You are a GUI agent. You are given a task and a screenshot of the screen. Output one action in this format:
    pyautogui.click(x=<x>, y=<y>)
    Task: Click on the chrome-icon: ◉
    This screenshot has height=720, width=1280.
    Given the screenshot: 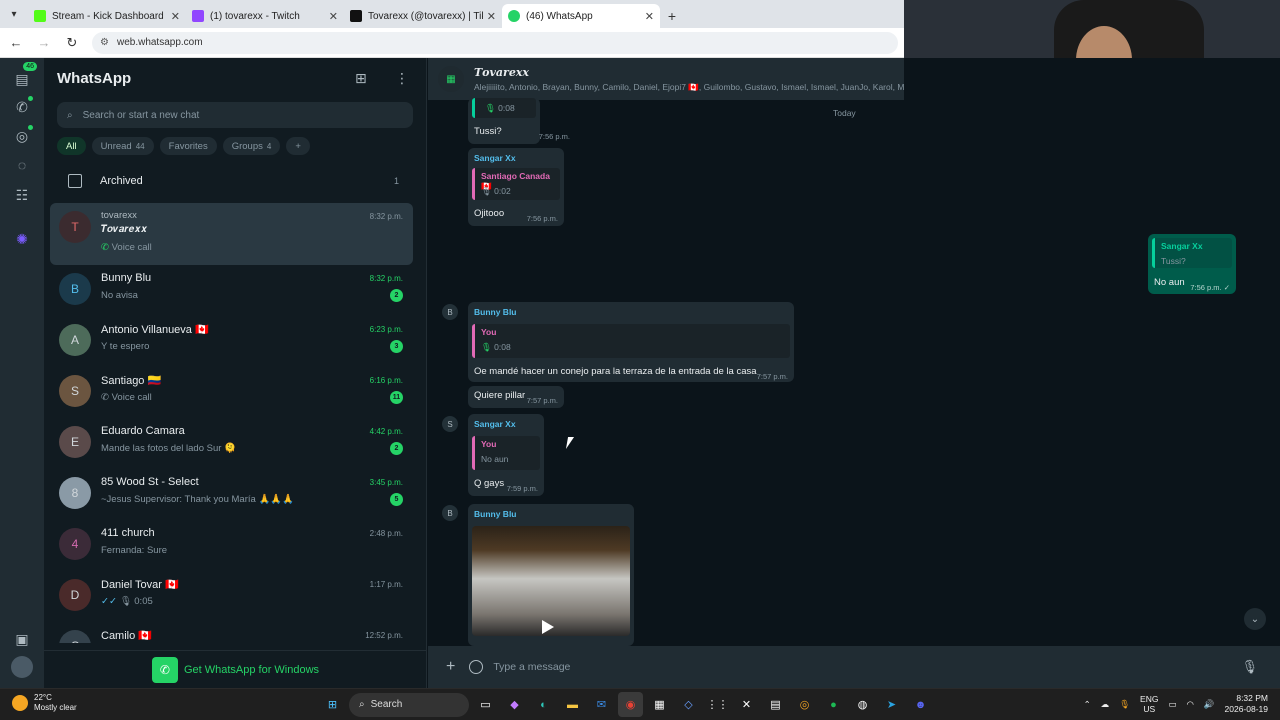 What is the action you would take?
    pyautogui.click(x=630, y=704)
    